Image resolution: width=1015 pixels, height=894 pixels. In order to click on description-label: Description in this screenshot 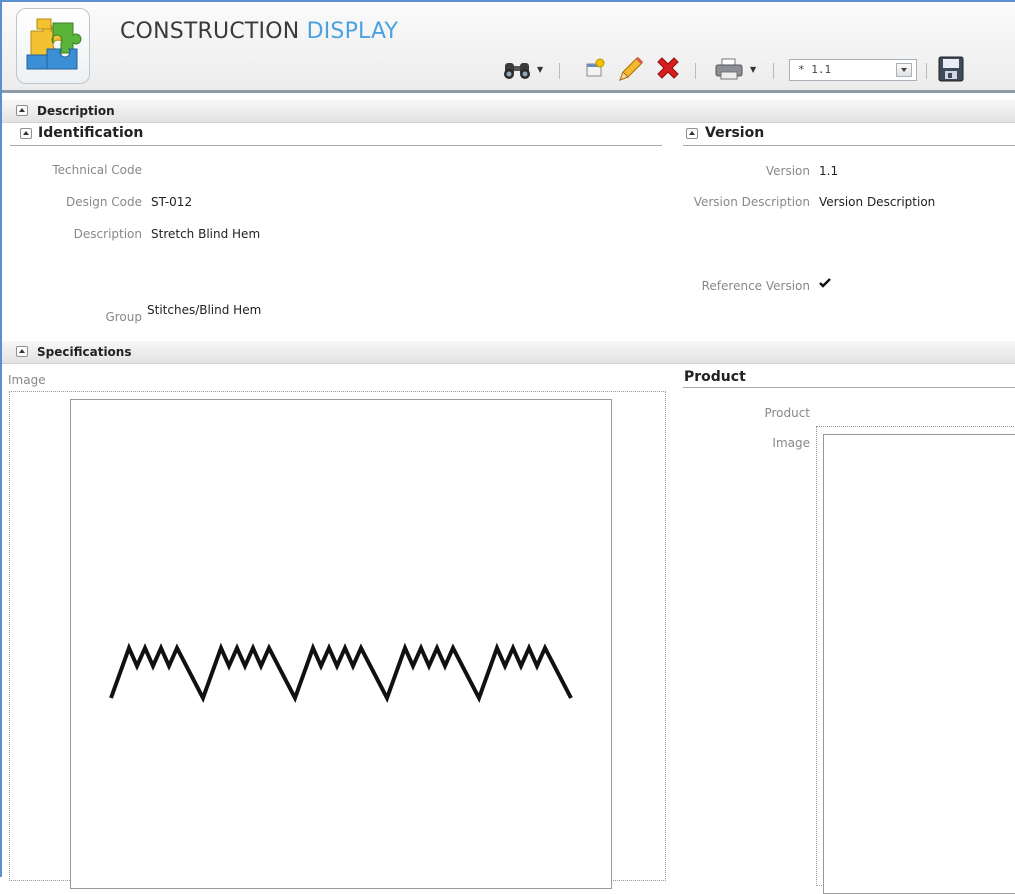, I will do `click(107, 234)`.